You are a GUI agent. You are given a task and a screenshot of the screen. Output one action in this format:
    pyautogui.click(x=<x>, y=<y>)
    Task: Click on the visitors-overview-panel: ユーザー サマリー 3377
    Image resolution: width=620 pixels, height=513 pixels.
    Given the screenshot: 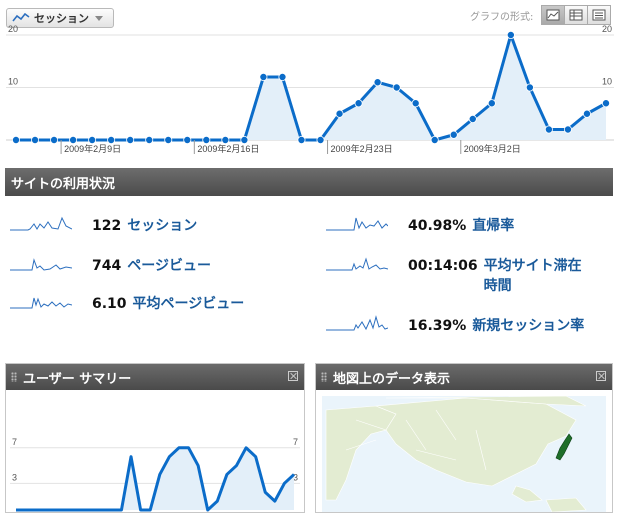 What is the action you would take?
    pyautogui.click(x=155, y=438)
    